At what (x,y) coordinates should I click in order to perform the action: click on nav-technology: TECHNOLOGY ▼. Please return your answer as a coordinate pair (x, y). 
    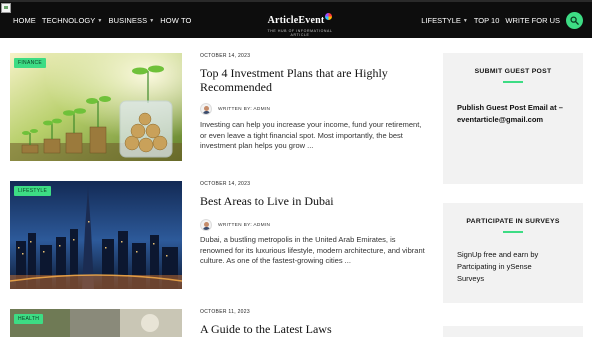
    Looking at the image, I should click on (72, 20).